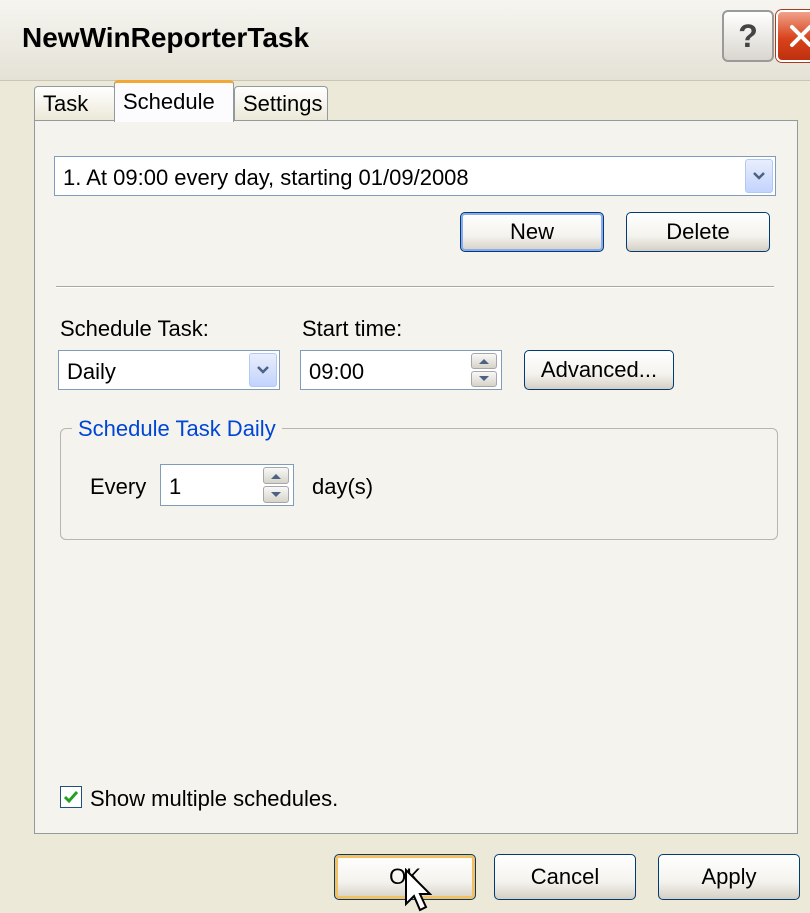  What do you see at coordinates (337, 371) in the screenshot?
I see `start-time-value: 09:00` at bounding box center [337, 371].